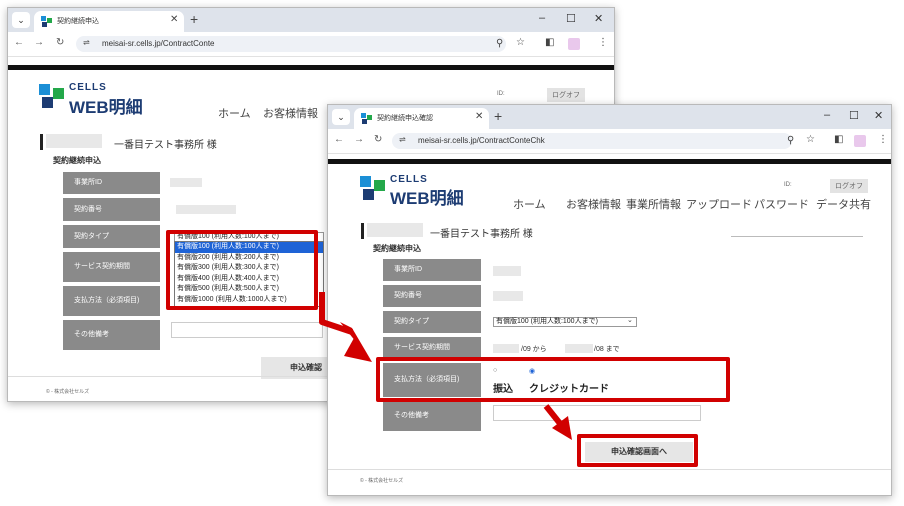 The height and width of the screenshot is (506, 904). What do you see at coordinates (78, 21) in the screenshot?
I see `tab-title: 契約継続申込` at bounding box center [78, 21].